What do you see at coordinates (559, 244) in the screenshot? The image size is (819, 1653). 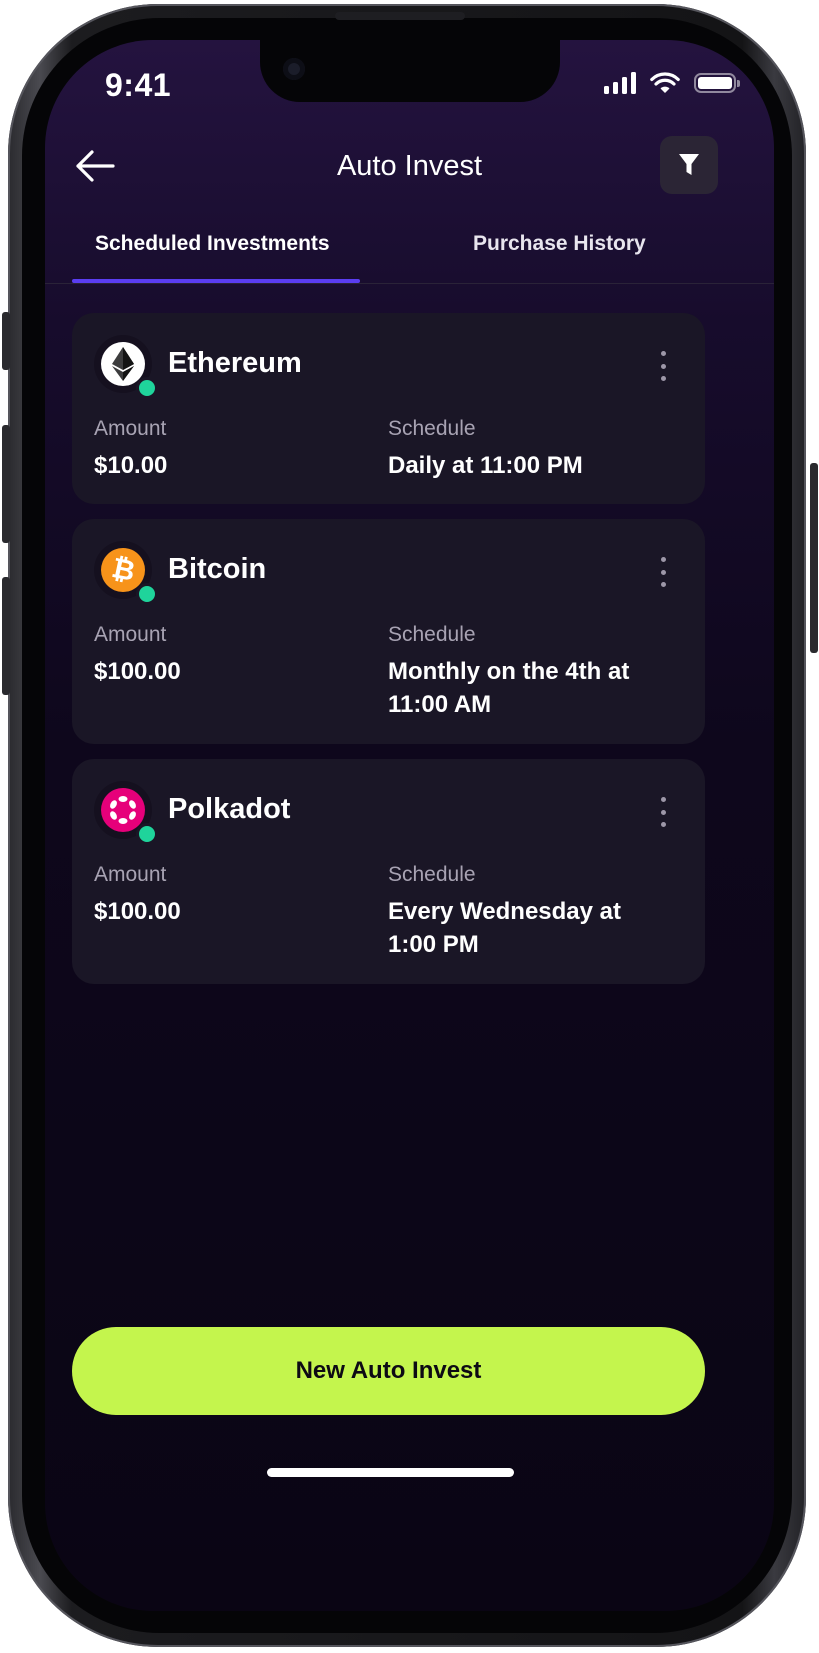 I see `tab-purchase-history: Purchase History` at bounding box center [559, 244].